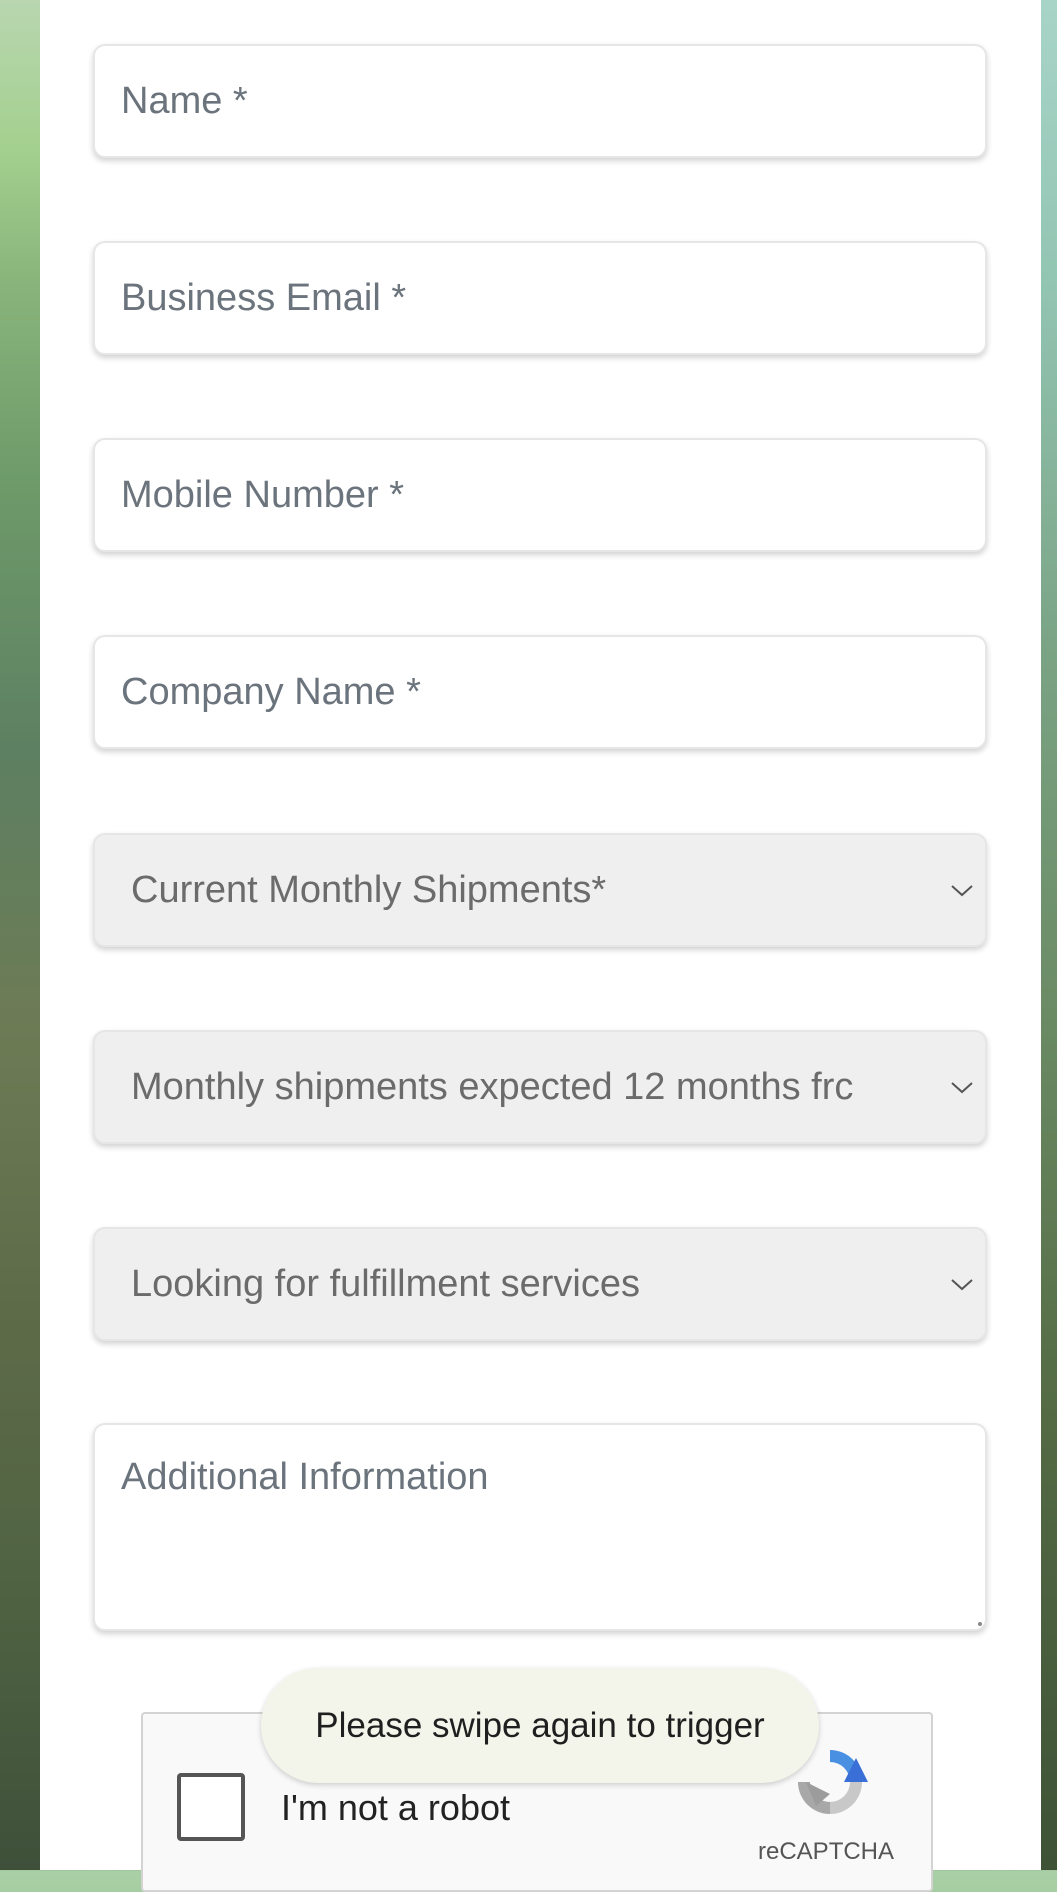 The width and height of the screenshot is (1057, 1892). I want to click on company-name-placeholder: Company Name *, so click(271, 691).